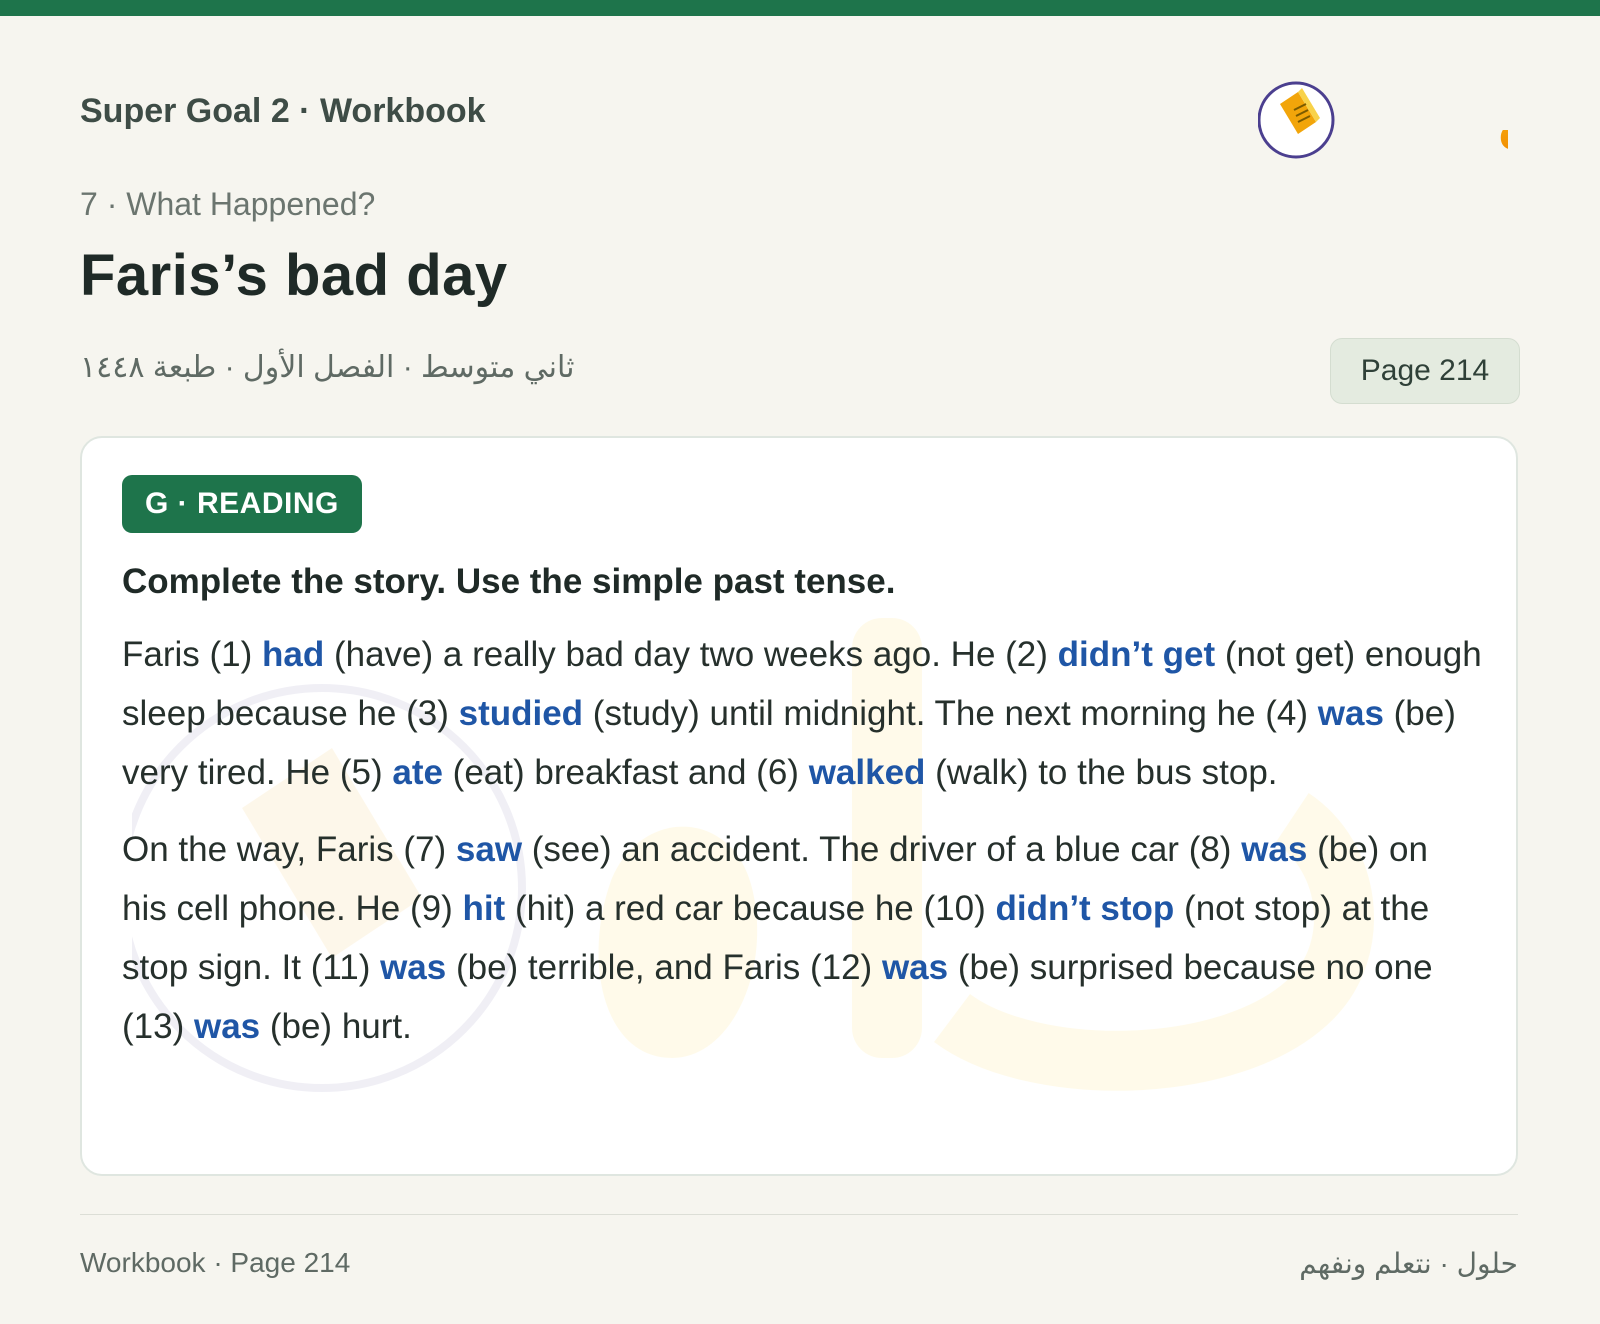 The width and height of the screenshot is (1600, 1324). I want to click on footer-page-info: Workbook · Page 214, so click(215, 1262).